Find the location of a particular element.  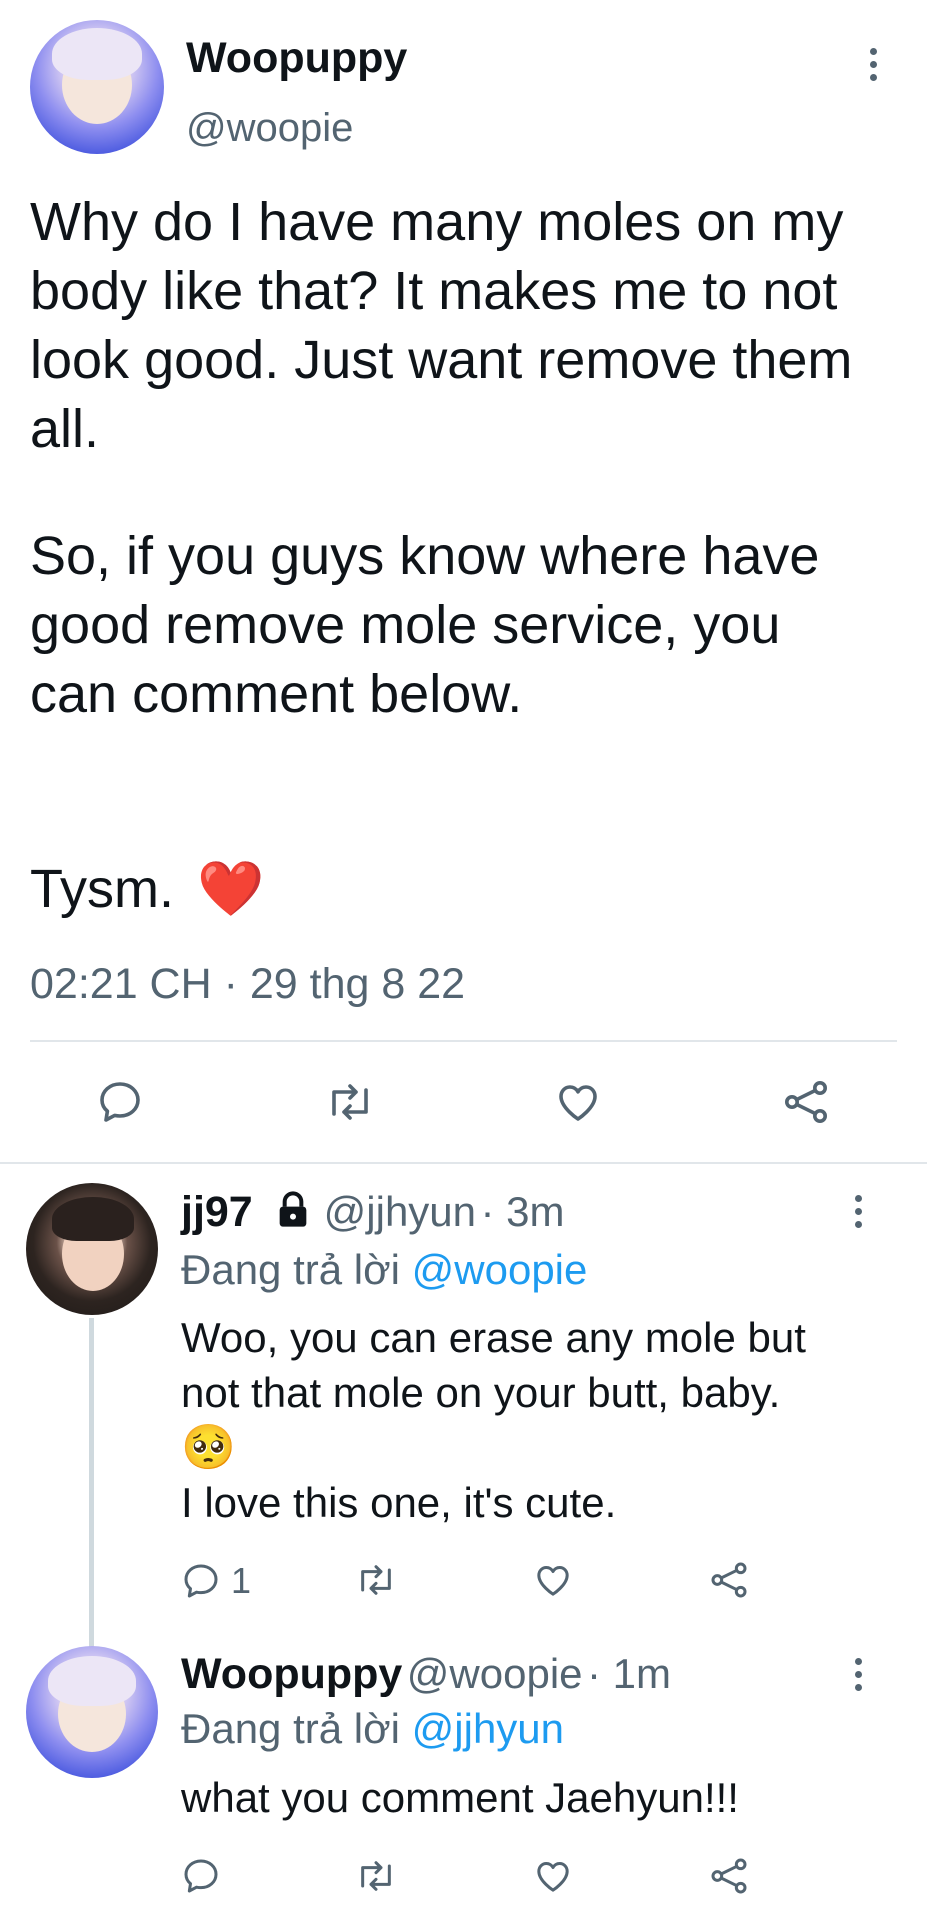

replying-to: Đang trả lời @jjhyun is located at coordinates (372, 1729).